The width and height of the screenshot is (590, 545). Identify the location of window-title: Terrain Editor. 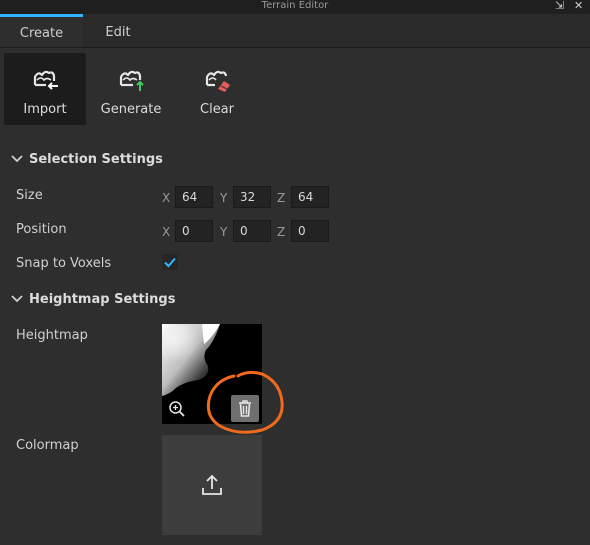
(295, 5).